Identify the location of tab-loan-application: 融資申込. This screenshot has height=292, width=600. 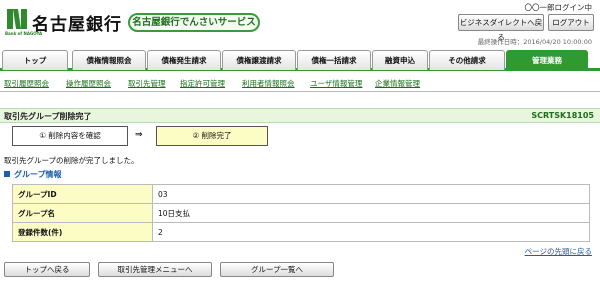
(400, 60).